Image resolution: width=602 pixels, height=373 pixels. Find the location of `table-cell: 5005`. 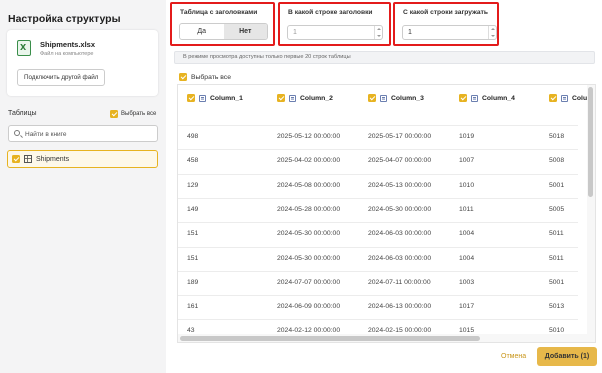

table-cell: 5005 is located at coordinates (557, 209).